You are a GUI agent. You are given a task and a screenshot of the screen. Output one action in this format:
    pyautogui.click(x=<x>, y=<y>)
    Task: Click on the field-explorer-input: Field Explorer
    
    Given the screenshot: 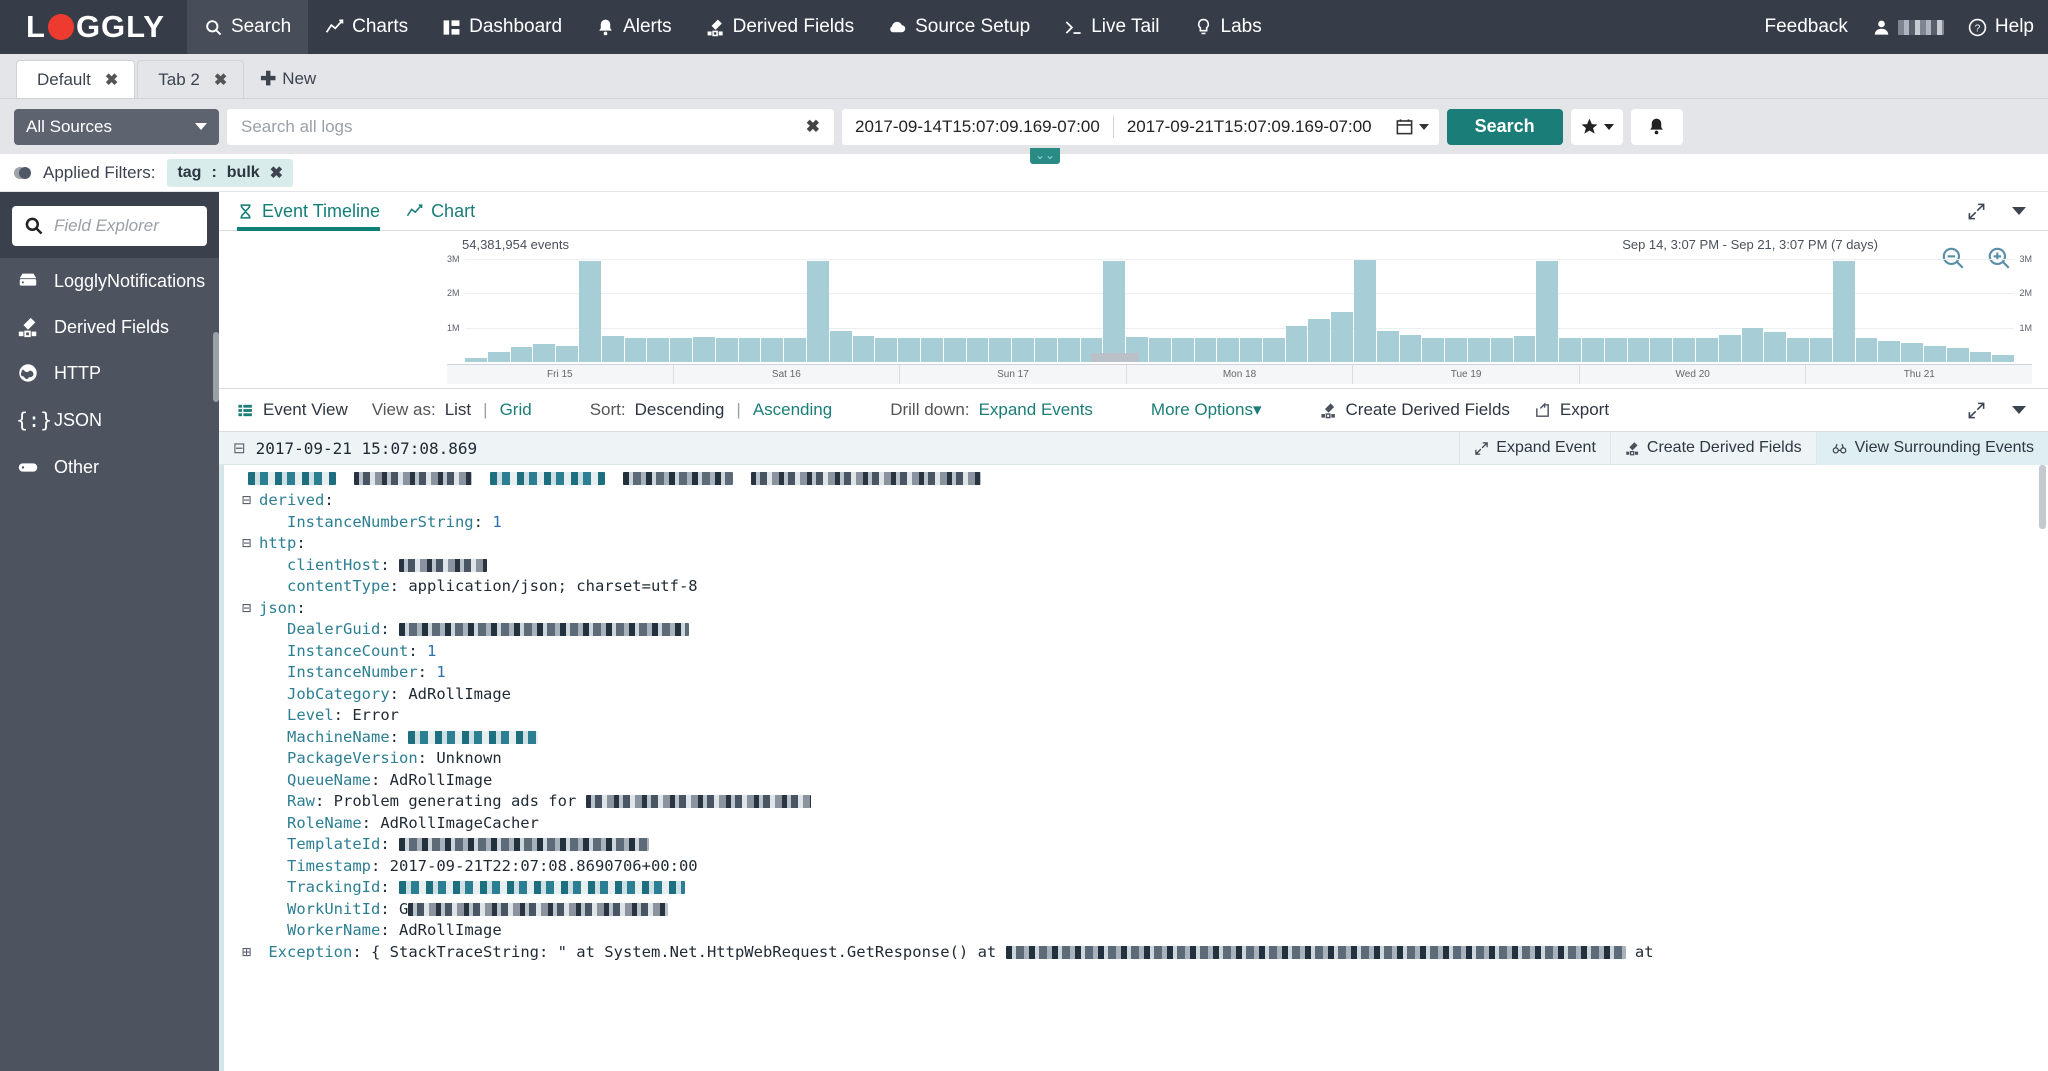 What is the action you would take?
    pyautogui.click(x=109, y=226)
    